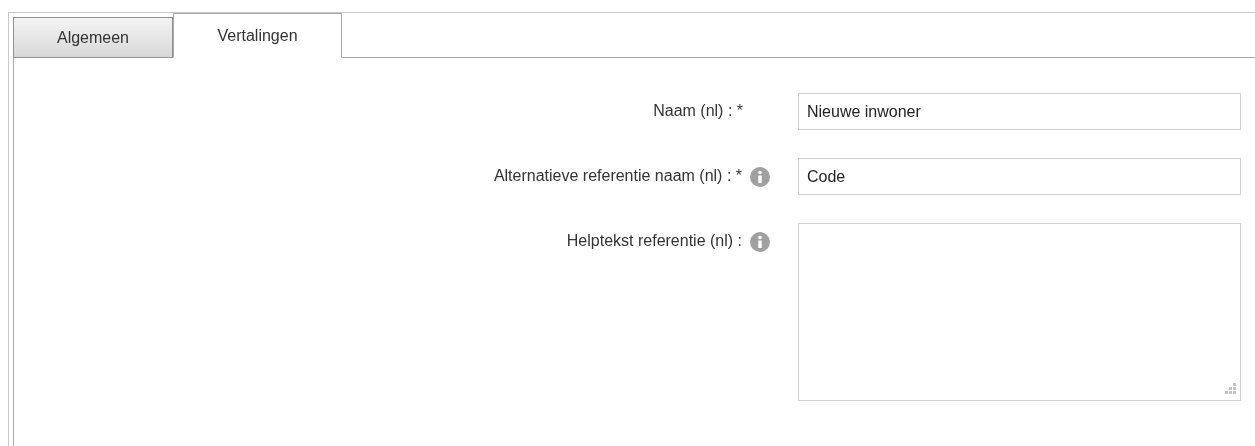 Image resolution: width=1255 pixels, height=446 pixels. What do you see at coordinates (257, 35) in the screenshot?
I see `tab: Vertalingen` at bounding box center [257, 35].